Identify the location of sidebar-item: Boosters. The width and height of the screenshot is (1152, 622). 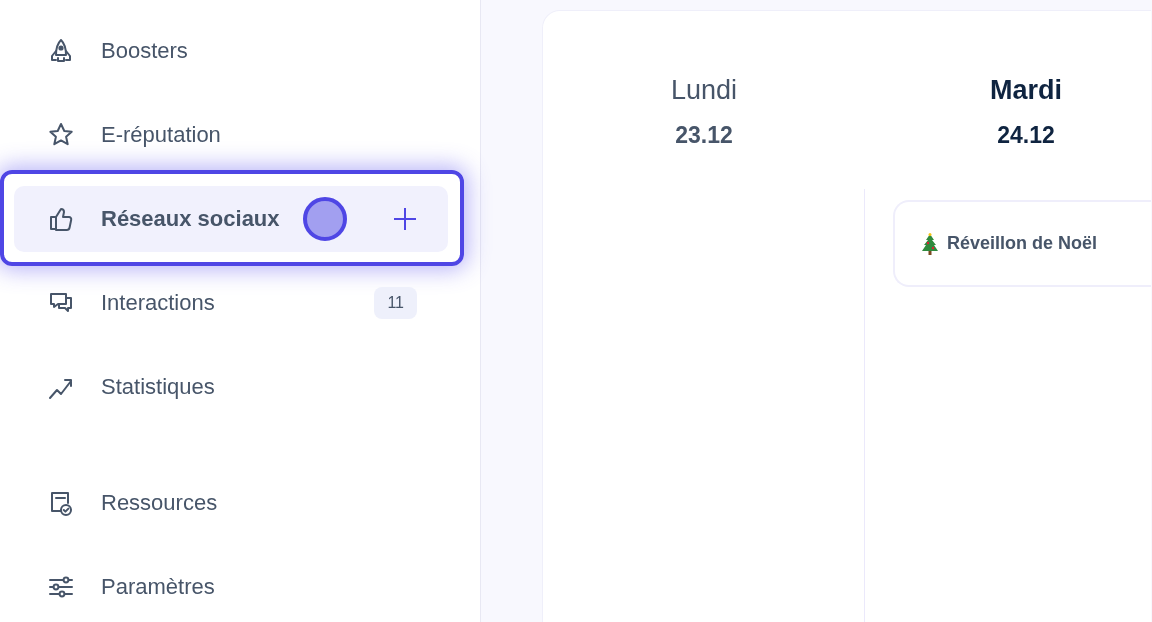
(231, 51).